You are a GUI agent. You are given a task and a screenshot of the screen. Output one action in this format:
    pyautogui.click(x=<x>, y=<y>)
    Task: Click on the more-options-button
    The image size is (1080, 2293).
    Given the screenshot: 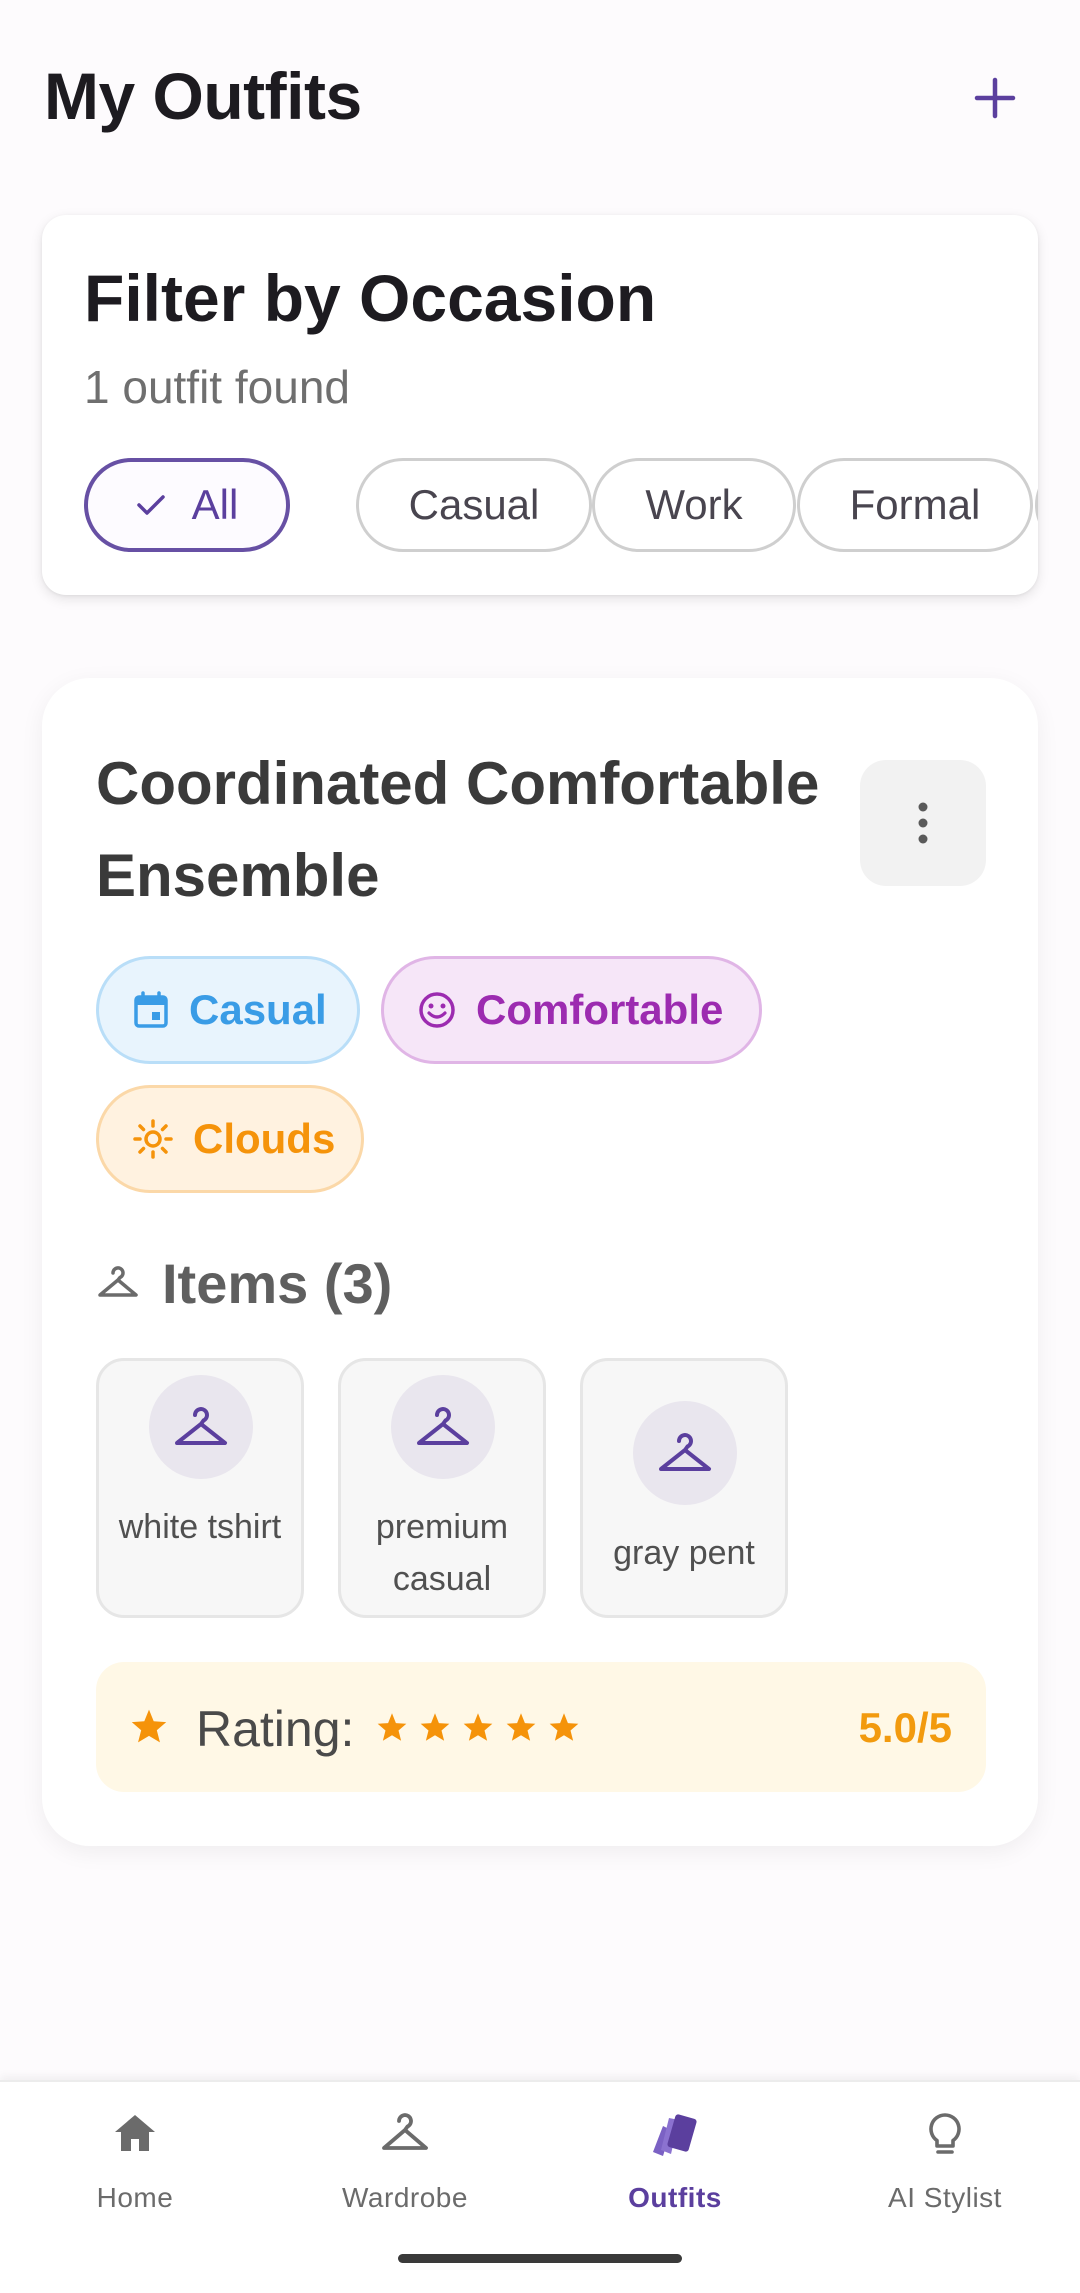 What is the action you would take?
    pyautogui.click(x=923, y=823)
    